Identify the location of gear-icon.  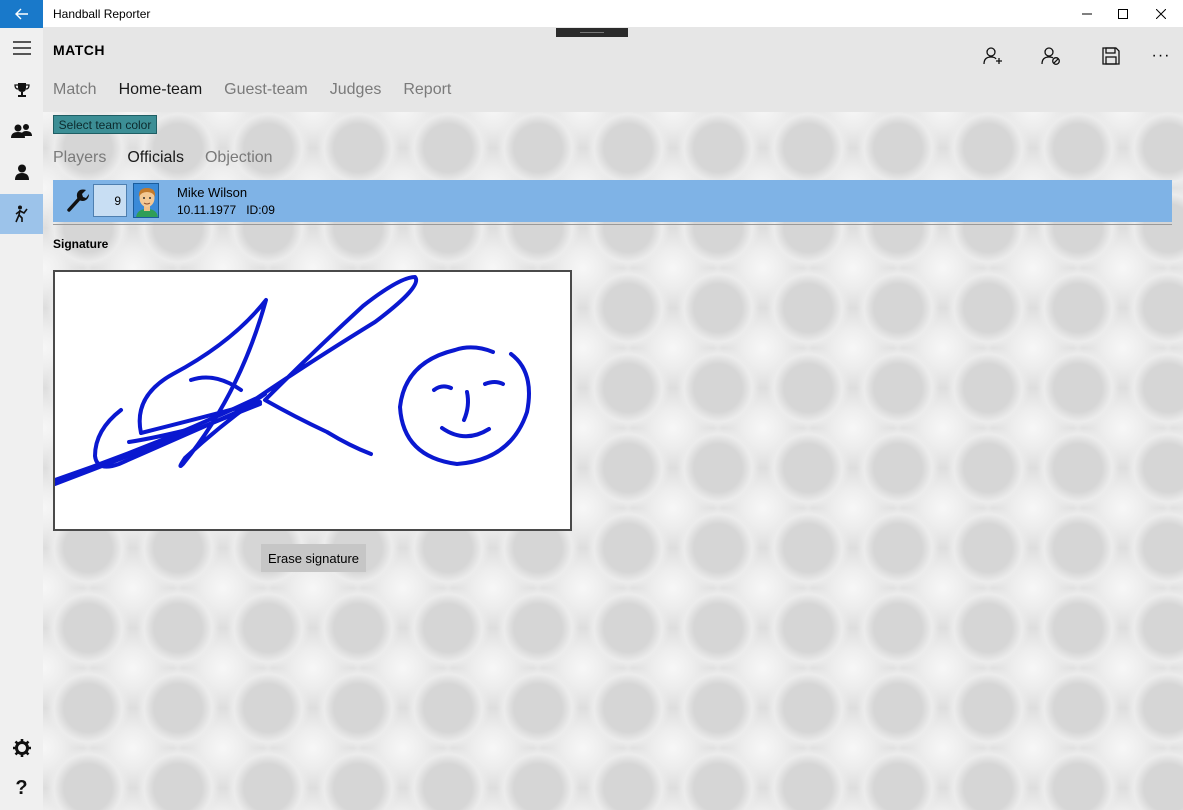
(21, 748).